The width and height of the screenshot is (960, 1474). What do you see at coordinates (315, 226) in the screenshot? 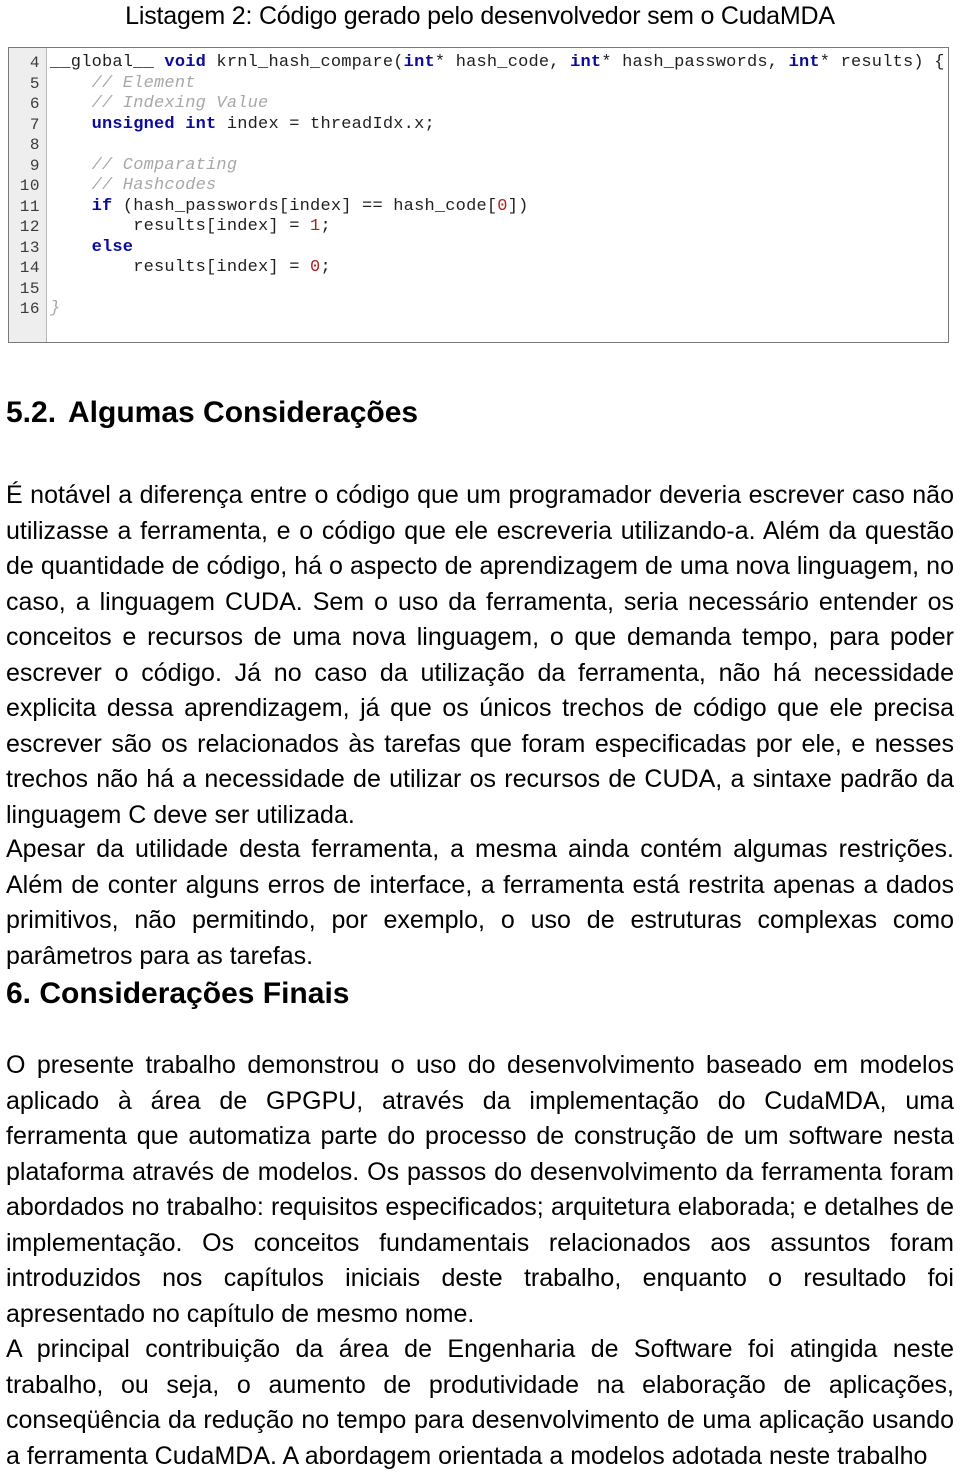
I see `code-number: 1` at bounding box center [315, 226].